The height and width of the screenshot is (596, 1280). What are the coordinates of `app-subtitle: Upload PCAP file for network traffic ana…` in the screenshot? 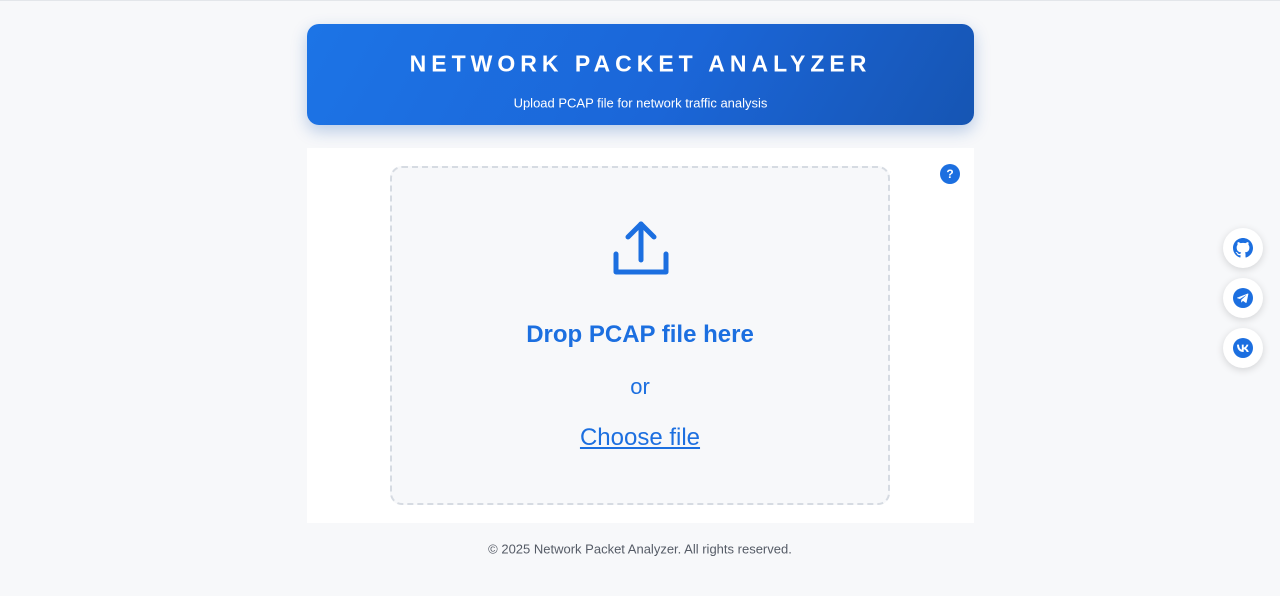 It's located at (640, 103).